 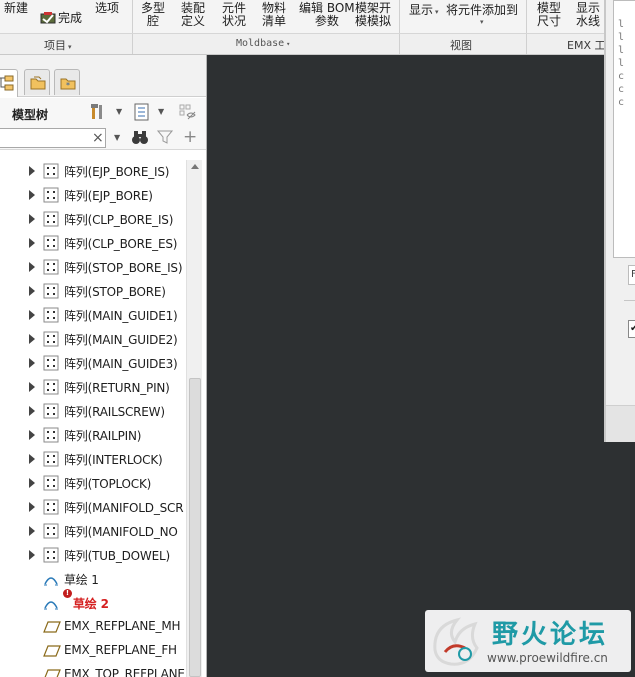 I want to click on assembly-definition-button: 装配 定义, so click(x=193, y=15).